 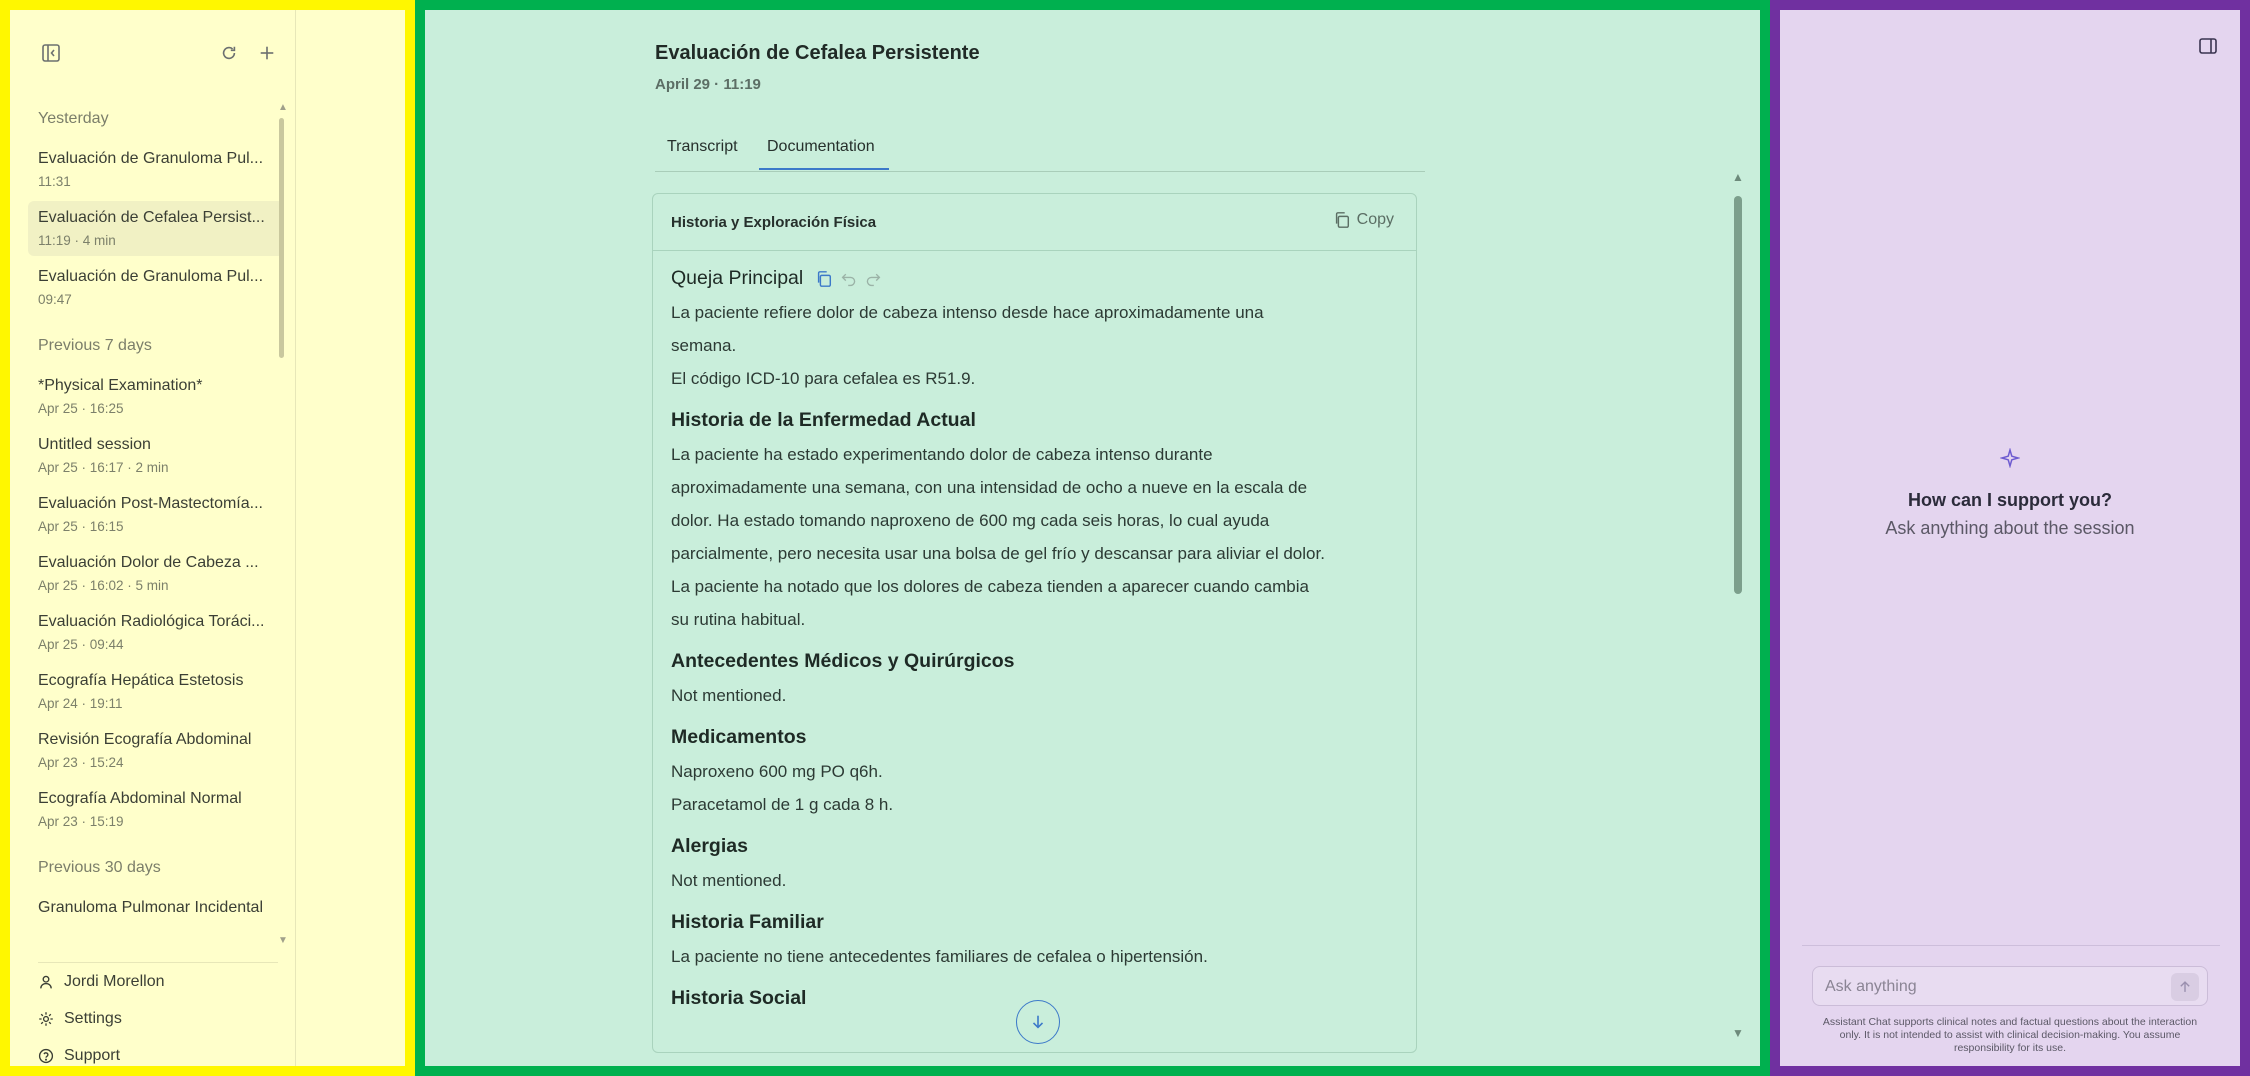 I want to click on sidebar-footer: Jordi Morellon Settings Support, so click(x=158, y=1018).